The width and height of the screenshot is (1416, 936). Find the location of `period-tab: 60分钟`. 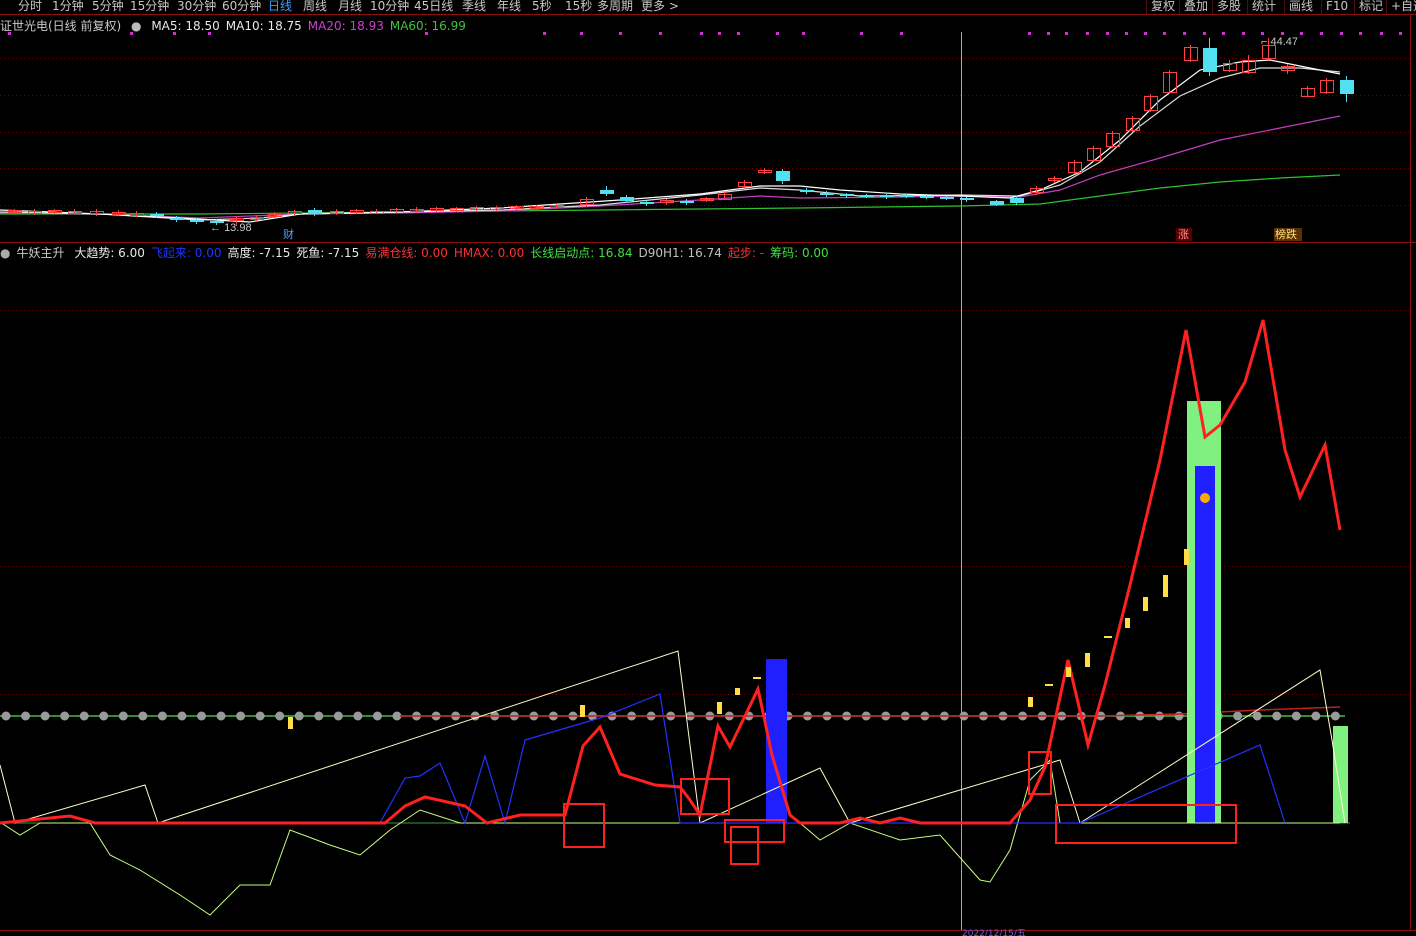

period-tab: 60分钟 is located at coordinates (241, 6).